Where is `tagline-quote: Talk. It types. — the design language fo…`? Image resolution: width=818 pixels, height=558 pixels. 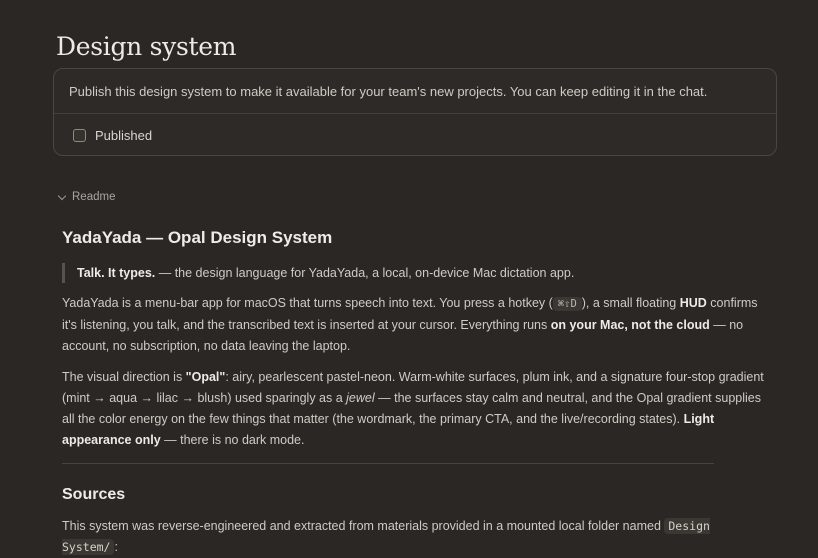
tagline-quote: Talk. It types. — the design language fo… is located at coordinates (417, 273).